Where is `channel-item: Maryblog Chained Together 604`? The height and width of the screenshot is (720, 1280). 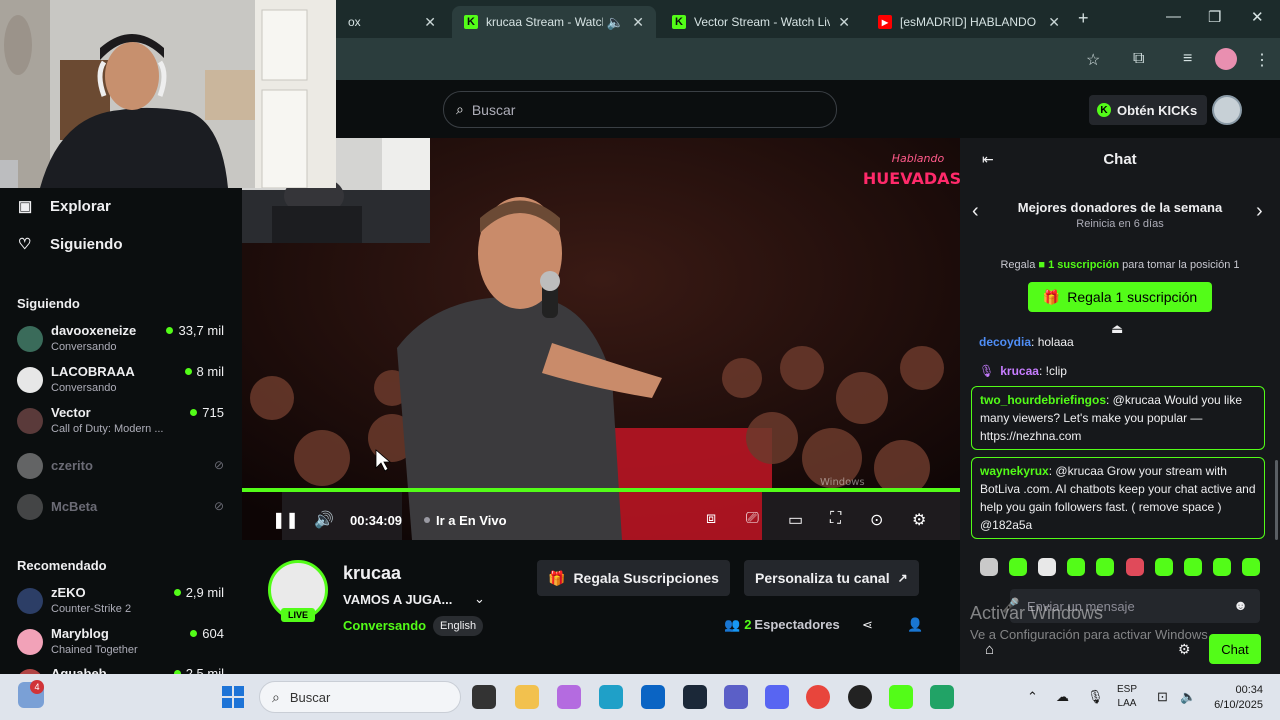
channel-item: Maryblog Chained Together 604 is located at coordinates (122, 644).